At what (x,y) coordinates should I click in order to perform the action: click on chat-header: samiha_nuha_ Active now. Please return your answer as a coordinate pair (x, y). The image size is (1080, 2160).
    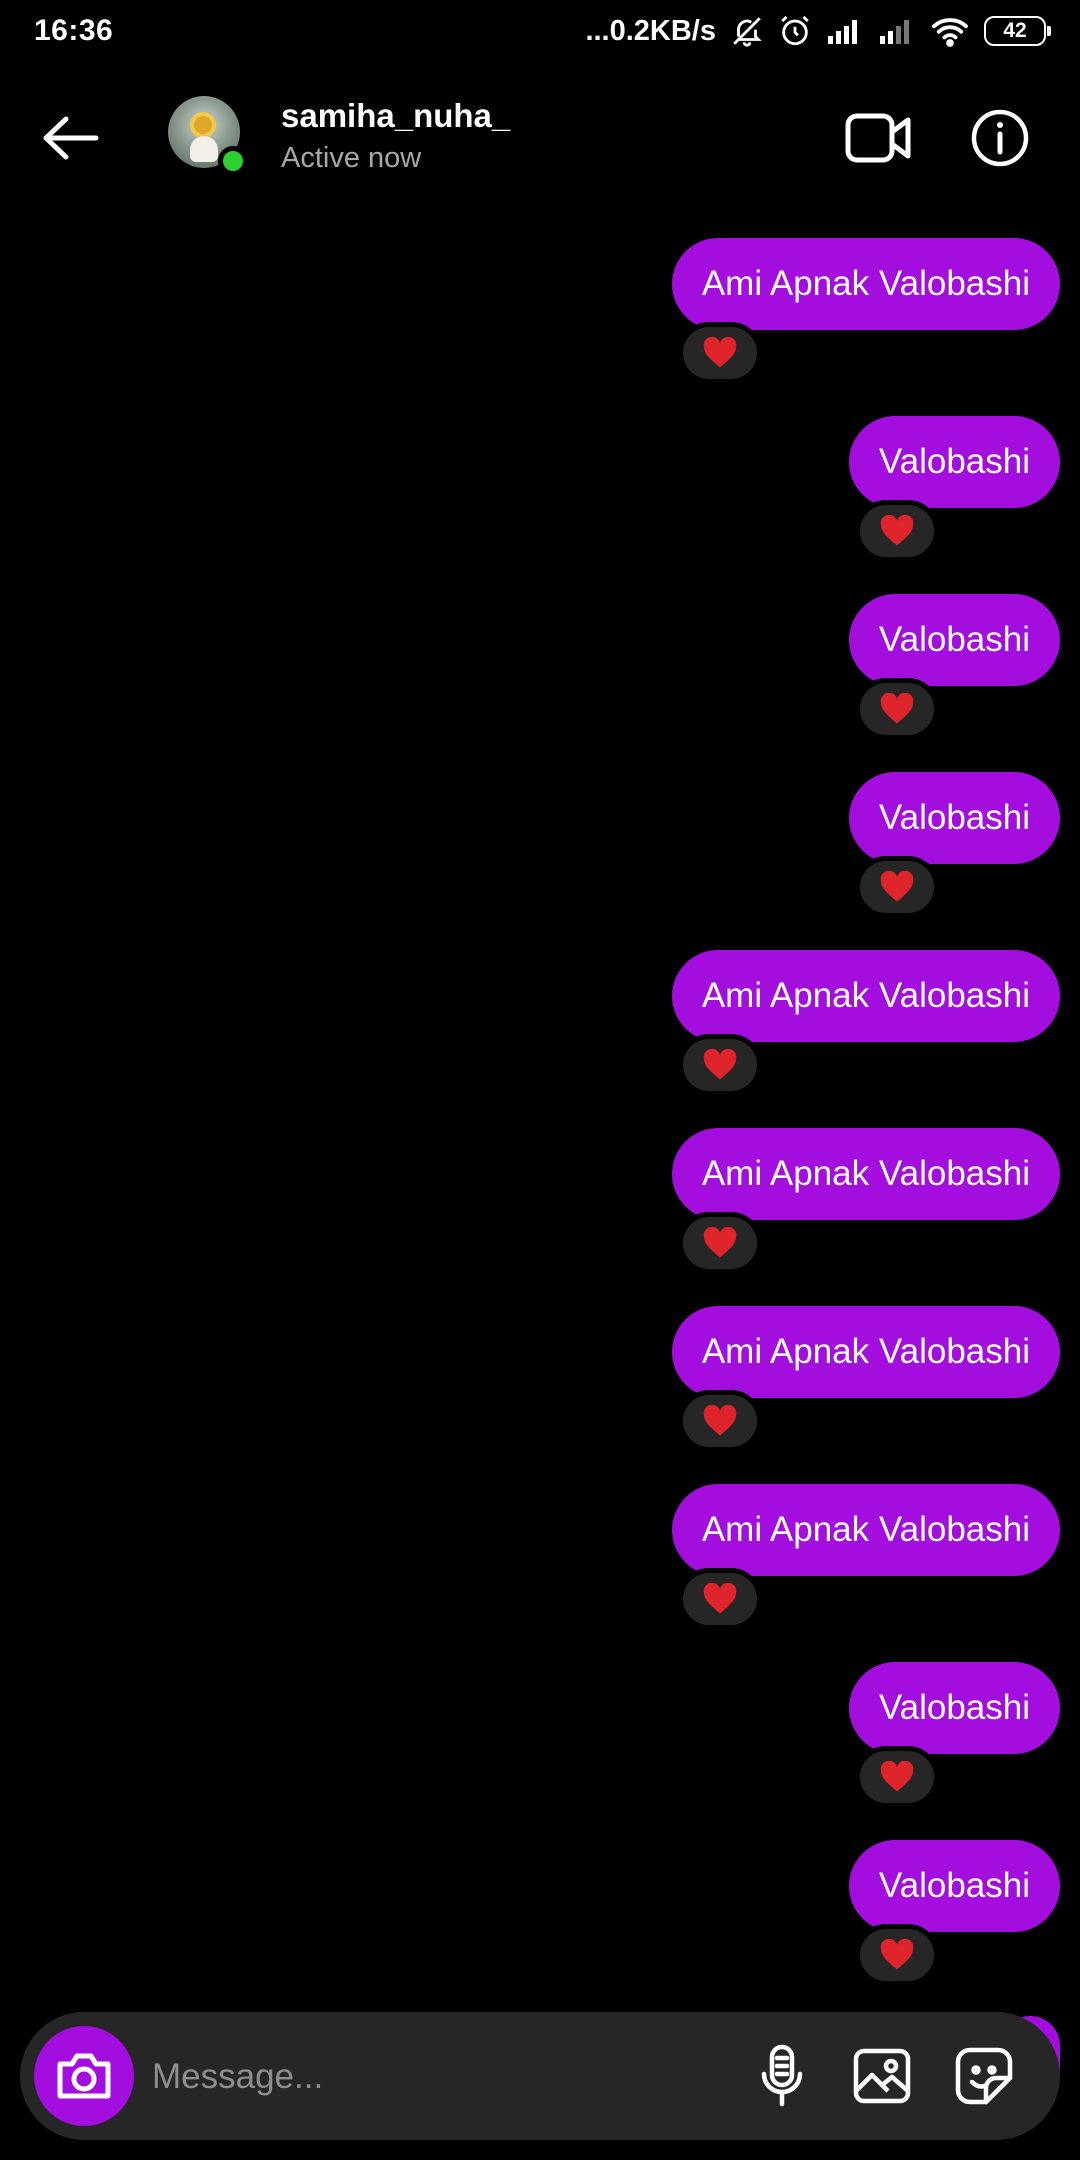
    Looking at the image, I should click on (540, 137).